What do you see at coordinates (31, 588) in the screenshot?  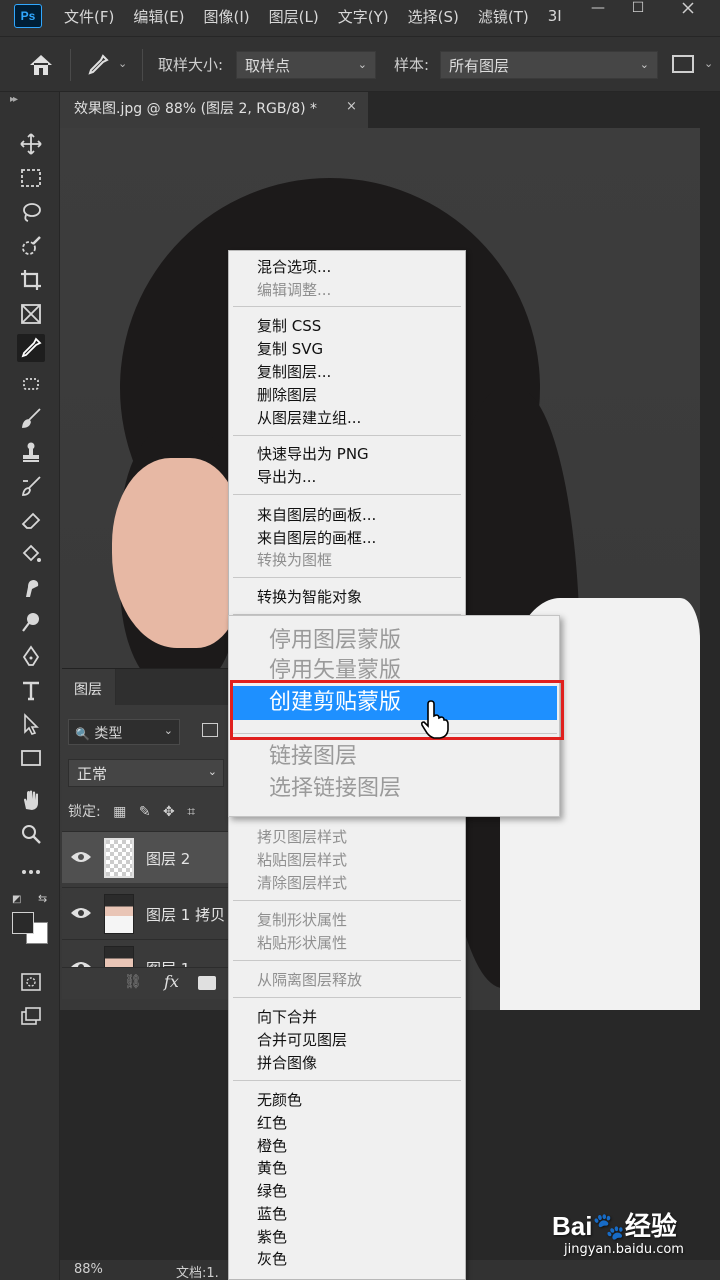 I see `smudge-tool-icon` at bounding box center [31, 588].